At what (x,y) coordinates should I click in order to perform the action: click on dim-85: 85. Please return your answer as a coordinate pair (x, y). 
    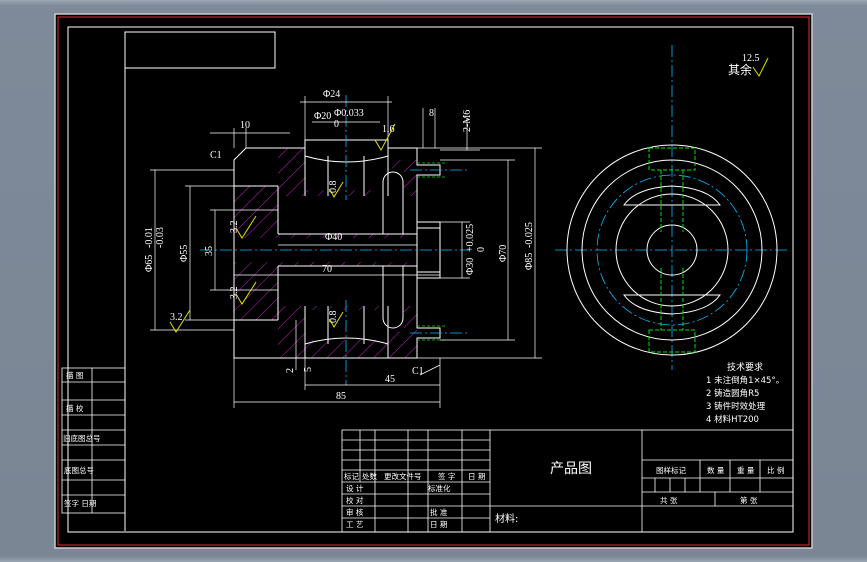
    Looking at the image, I should click on (341, 396).